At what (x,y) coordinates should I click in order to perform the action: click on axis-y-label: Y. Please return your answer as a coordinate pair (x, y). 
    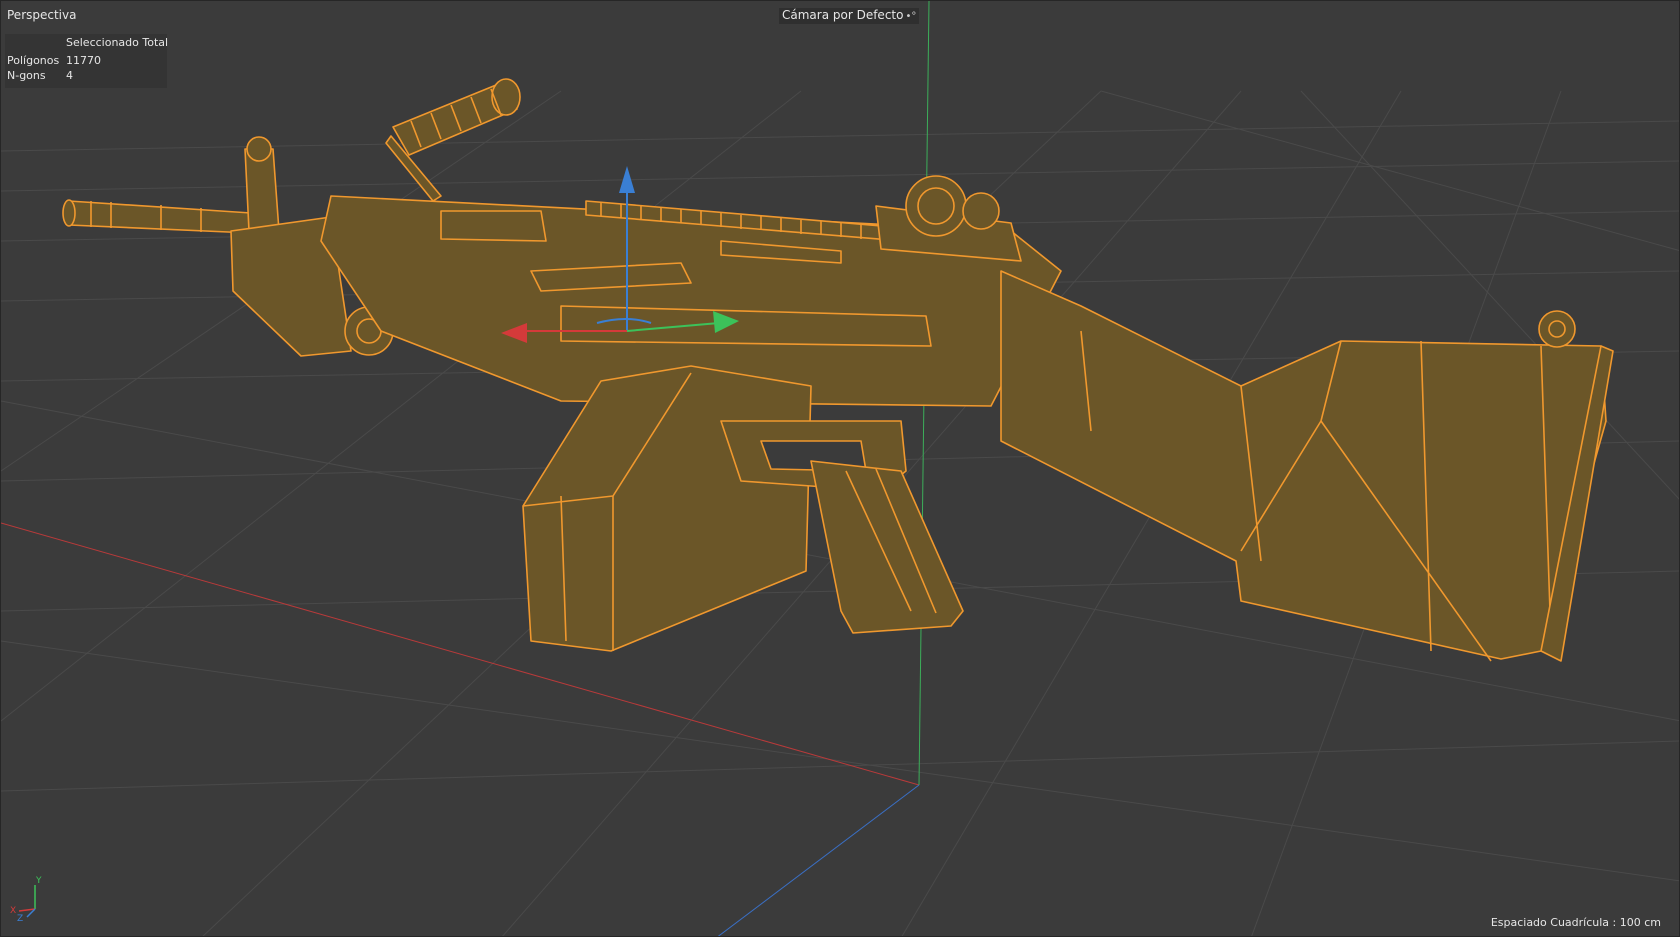
    Looking at the image, I should click on (38, 881).